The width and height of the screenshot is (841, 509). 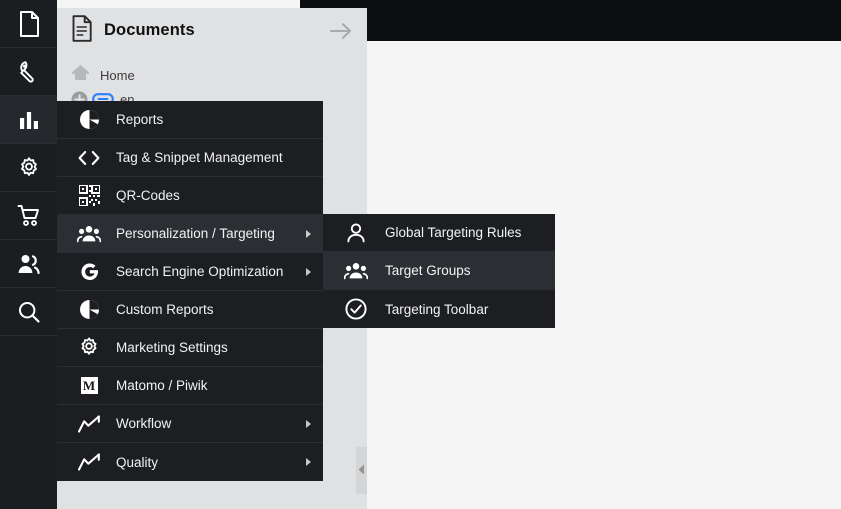 What do you see at coordinates (144, 423) in the screenshot?
I see `menu-item-label: Workflow` at bounding box center [144, 423].